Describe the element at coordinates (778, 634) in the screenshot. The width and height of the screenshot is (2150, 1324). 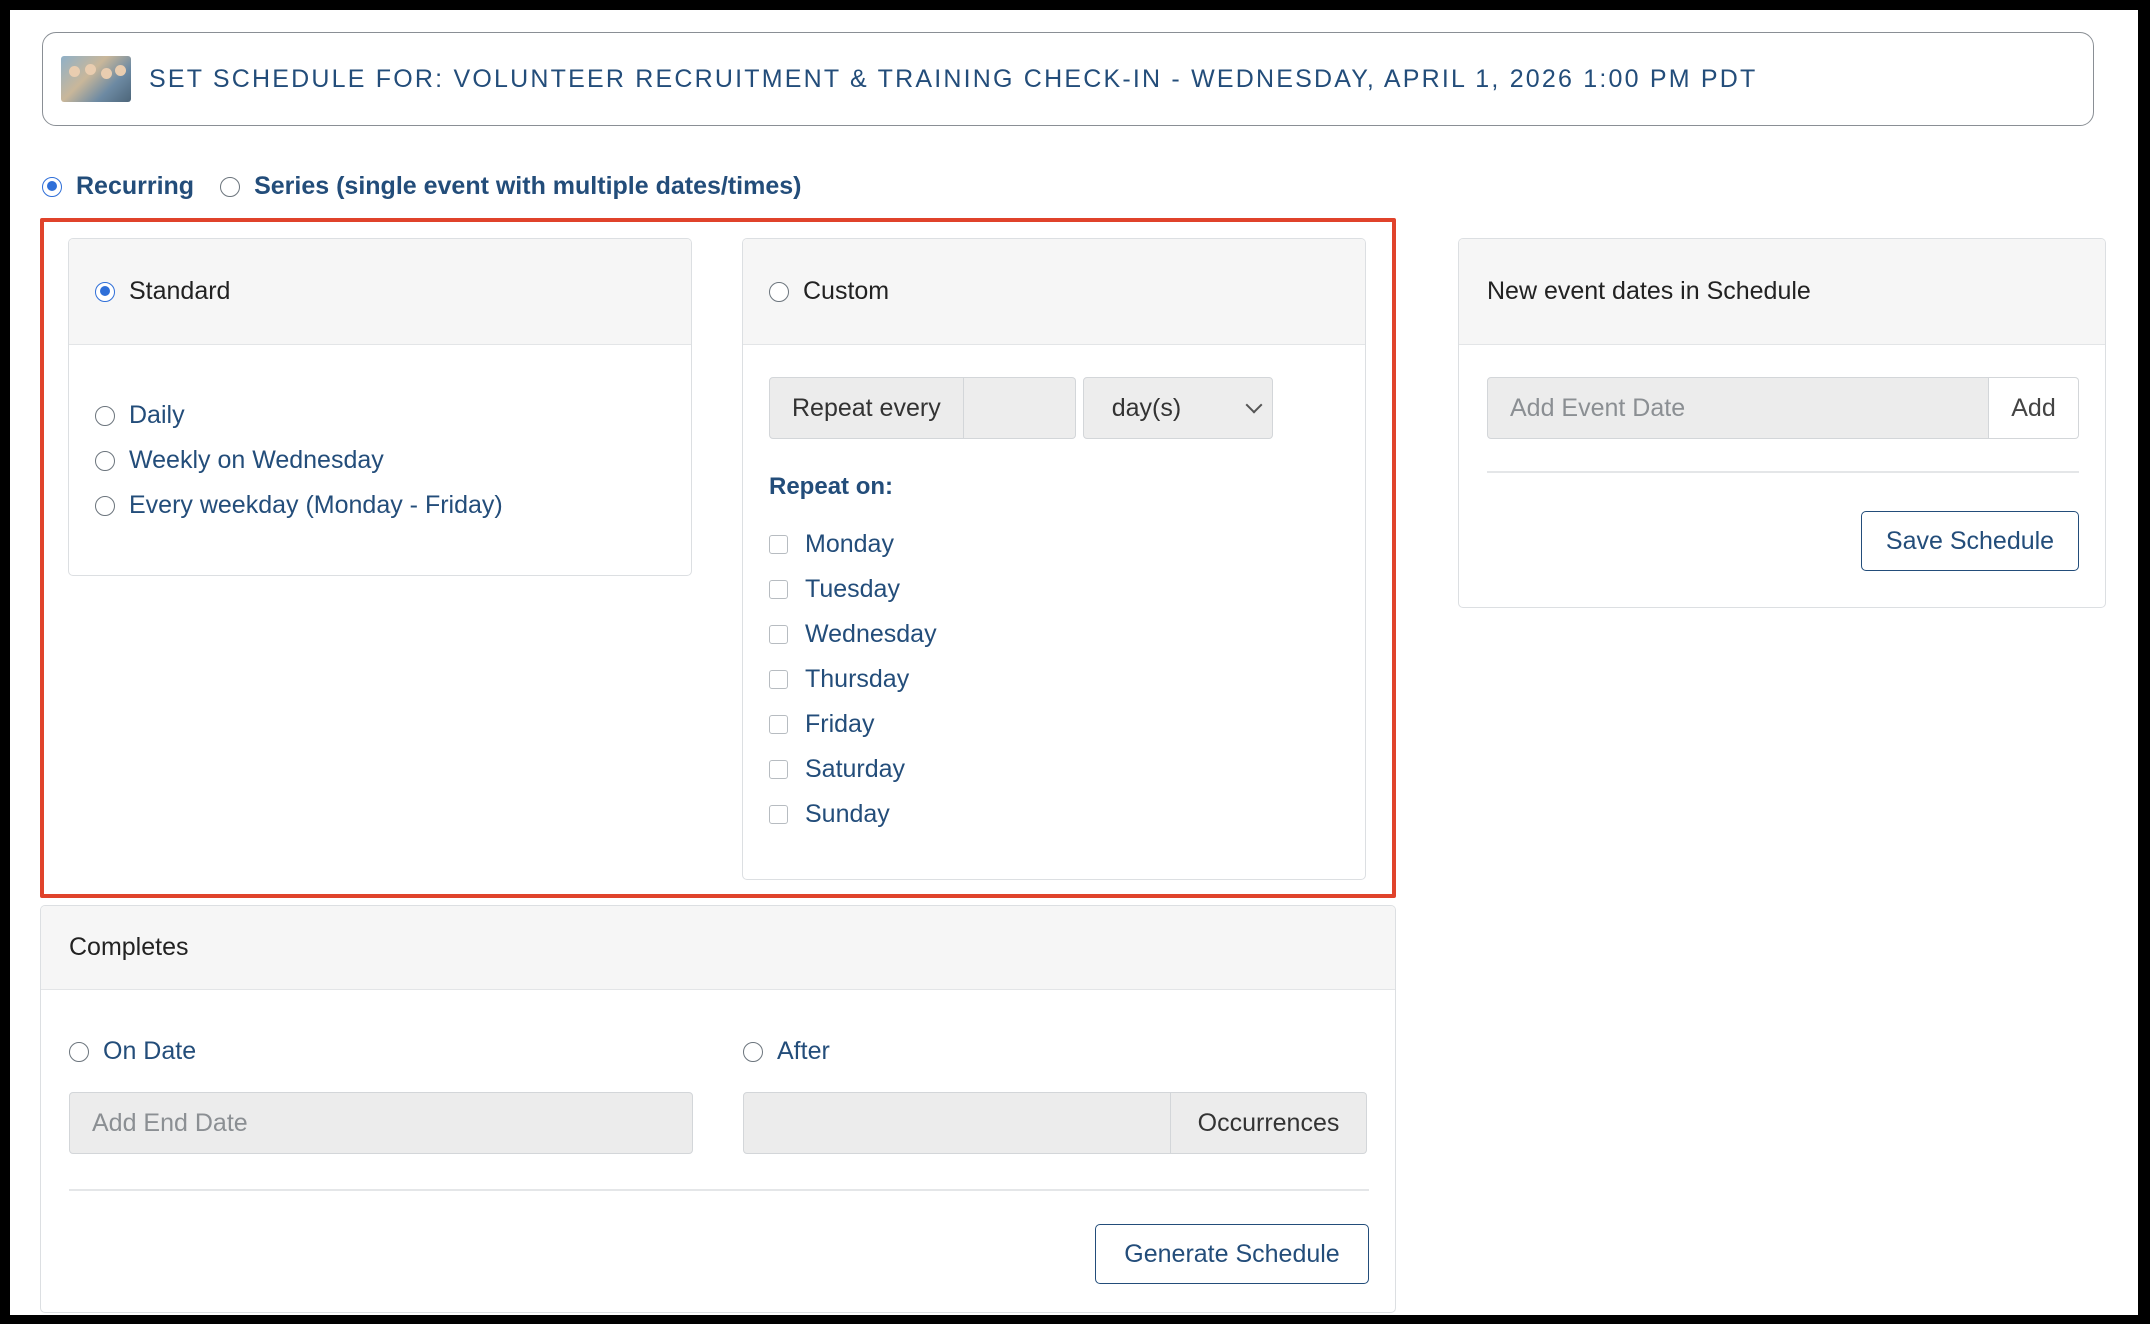
I see `wednesday-checkbox` at that location.